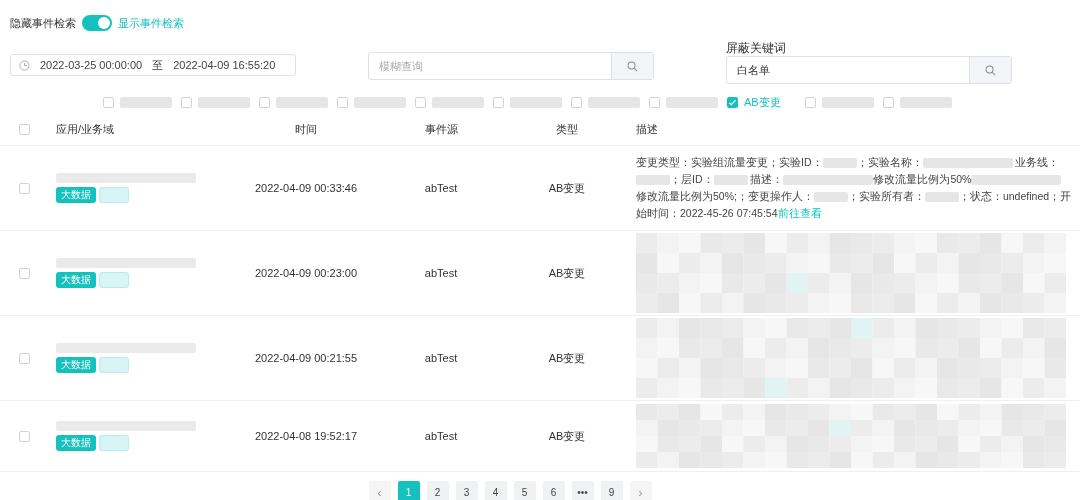 The image size is (1080, 500). Describe the element at coordinates (567, 128) in the screenshot. I see `column-header: 类型` at that location.